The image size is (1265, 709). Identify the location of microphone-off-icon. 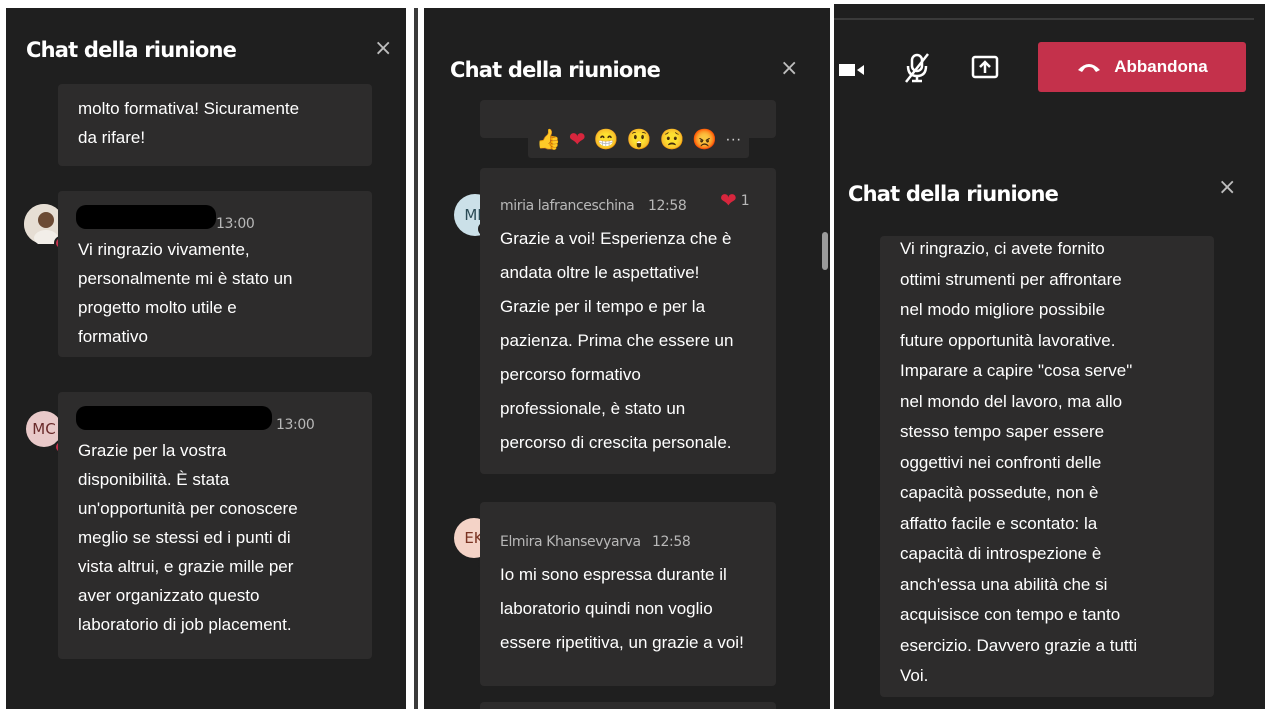
(917, 68).